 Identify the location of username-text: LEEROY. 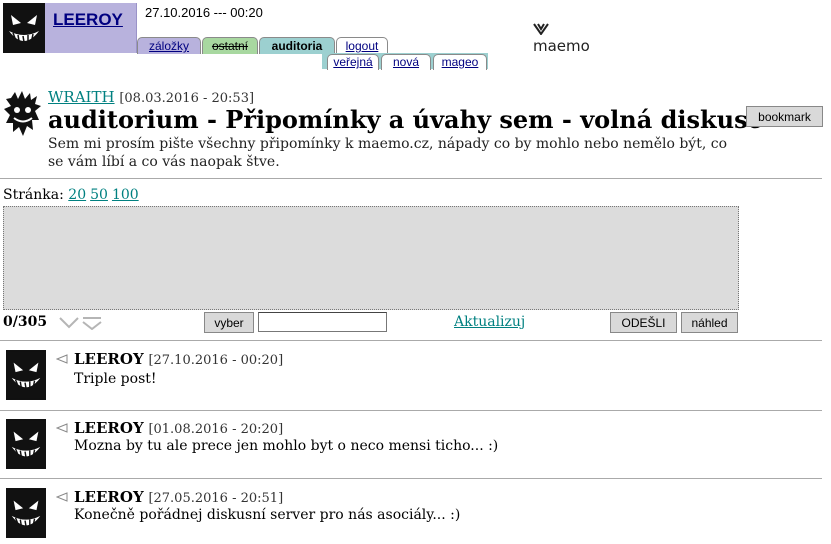
(88, 19).